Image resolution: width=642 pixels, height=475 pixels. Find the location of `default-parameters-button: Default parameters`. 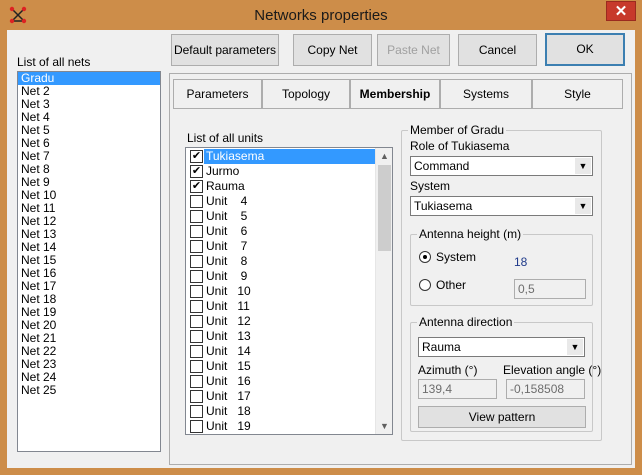

default-parameters-button: Default parameters is located at coordinates (225, 50).